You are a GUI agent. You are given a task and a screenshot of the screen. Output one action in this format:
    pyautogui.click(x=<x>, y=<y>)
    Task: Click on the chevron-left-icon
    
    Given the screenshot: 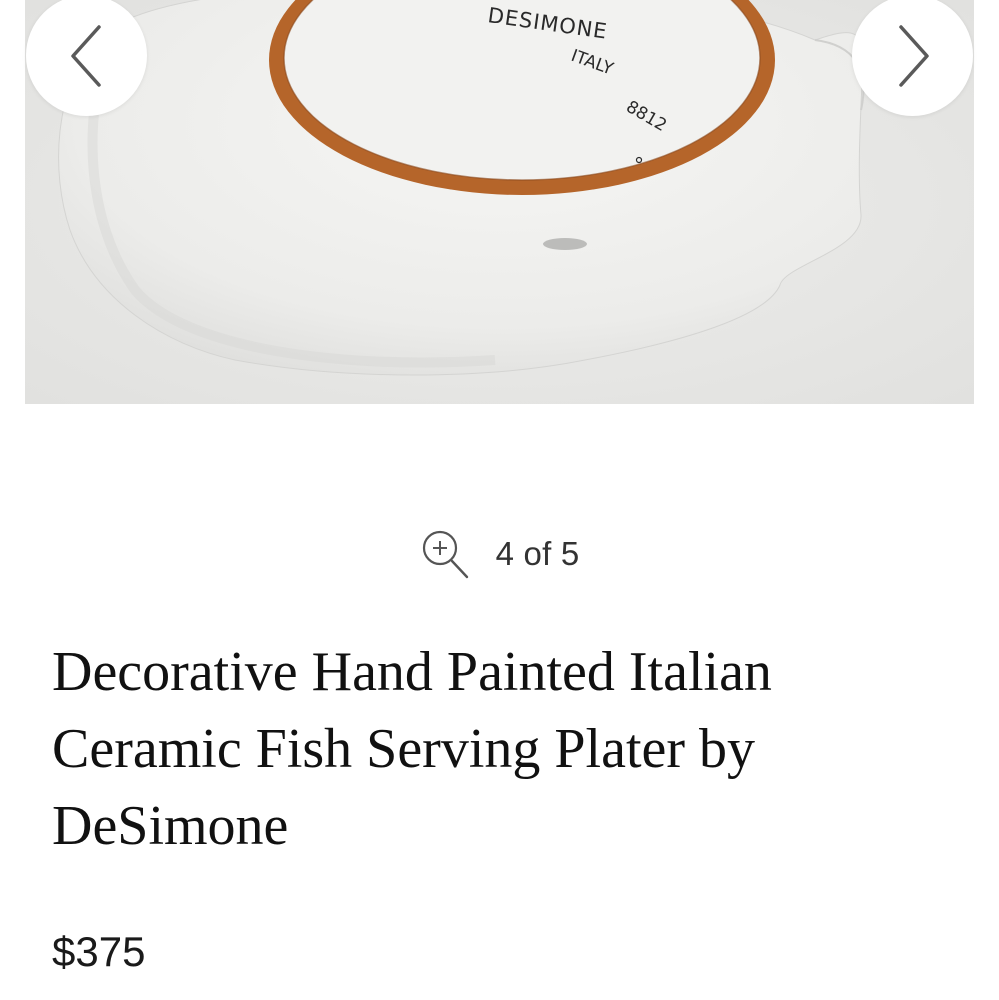 What is the action you would take?
    pyautogui.click(x=85, y=55)
    